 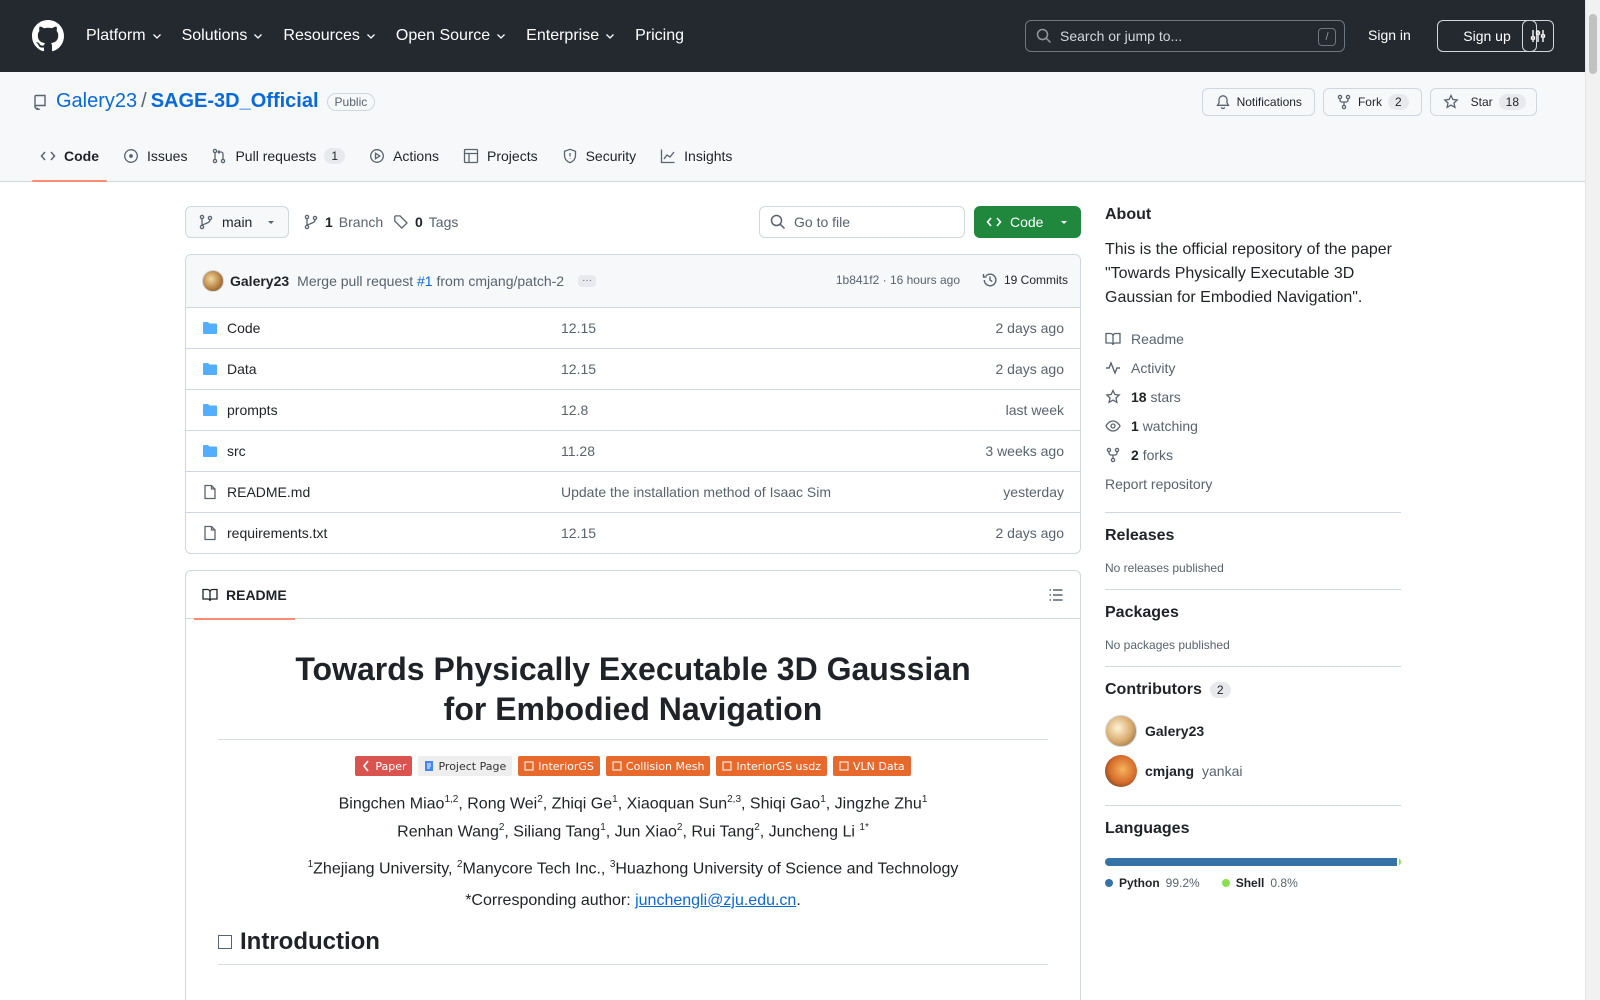 I want to click on author-name: Zhiqi Ge, so click(x=582, y=804).